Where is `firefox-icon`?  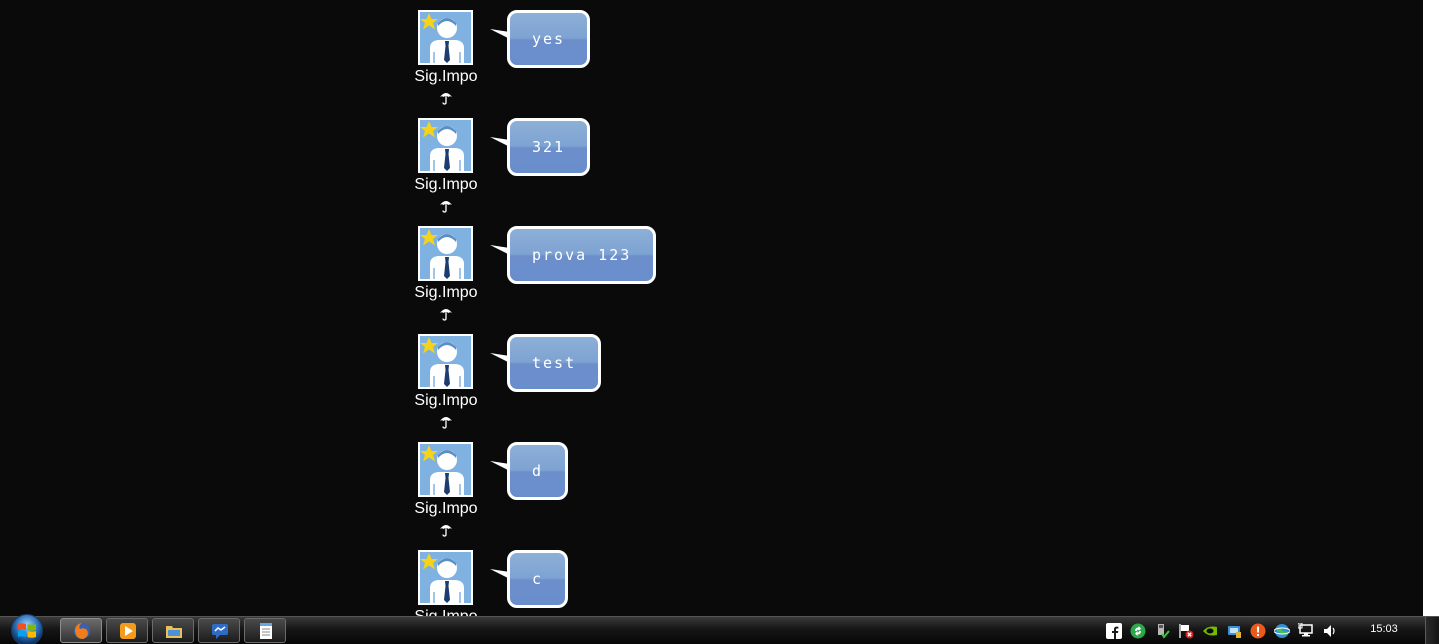
firefox-icon is located at coordinates (82, 631).